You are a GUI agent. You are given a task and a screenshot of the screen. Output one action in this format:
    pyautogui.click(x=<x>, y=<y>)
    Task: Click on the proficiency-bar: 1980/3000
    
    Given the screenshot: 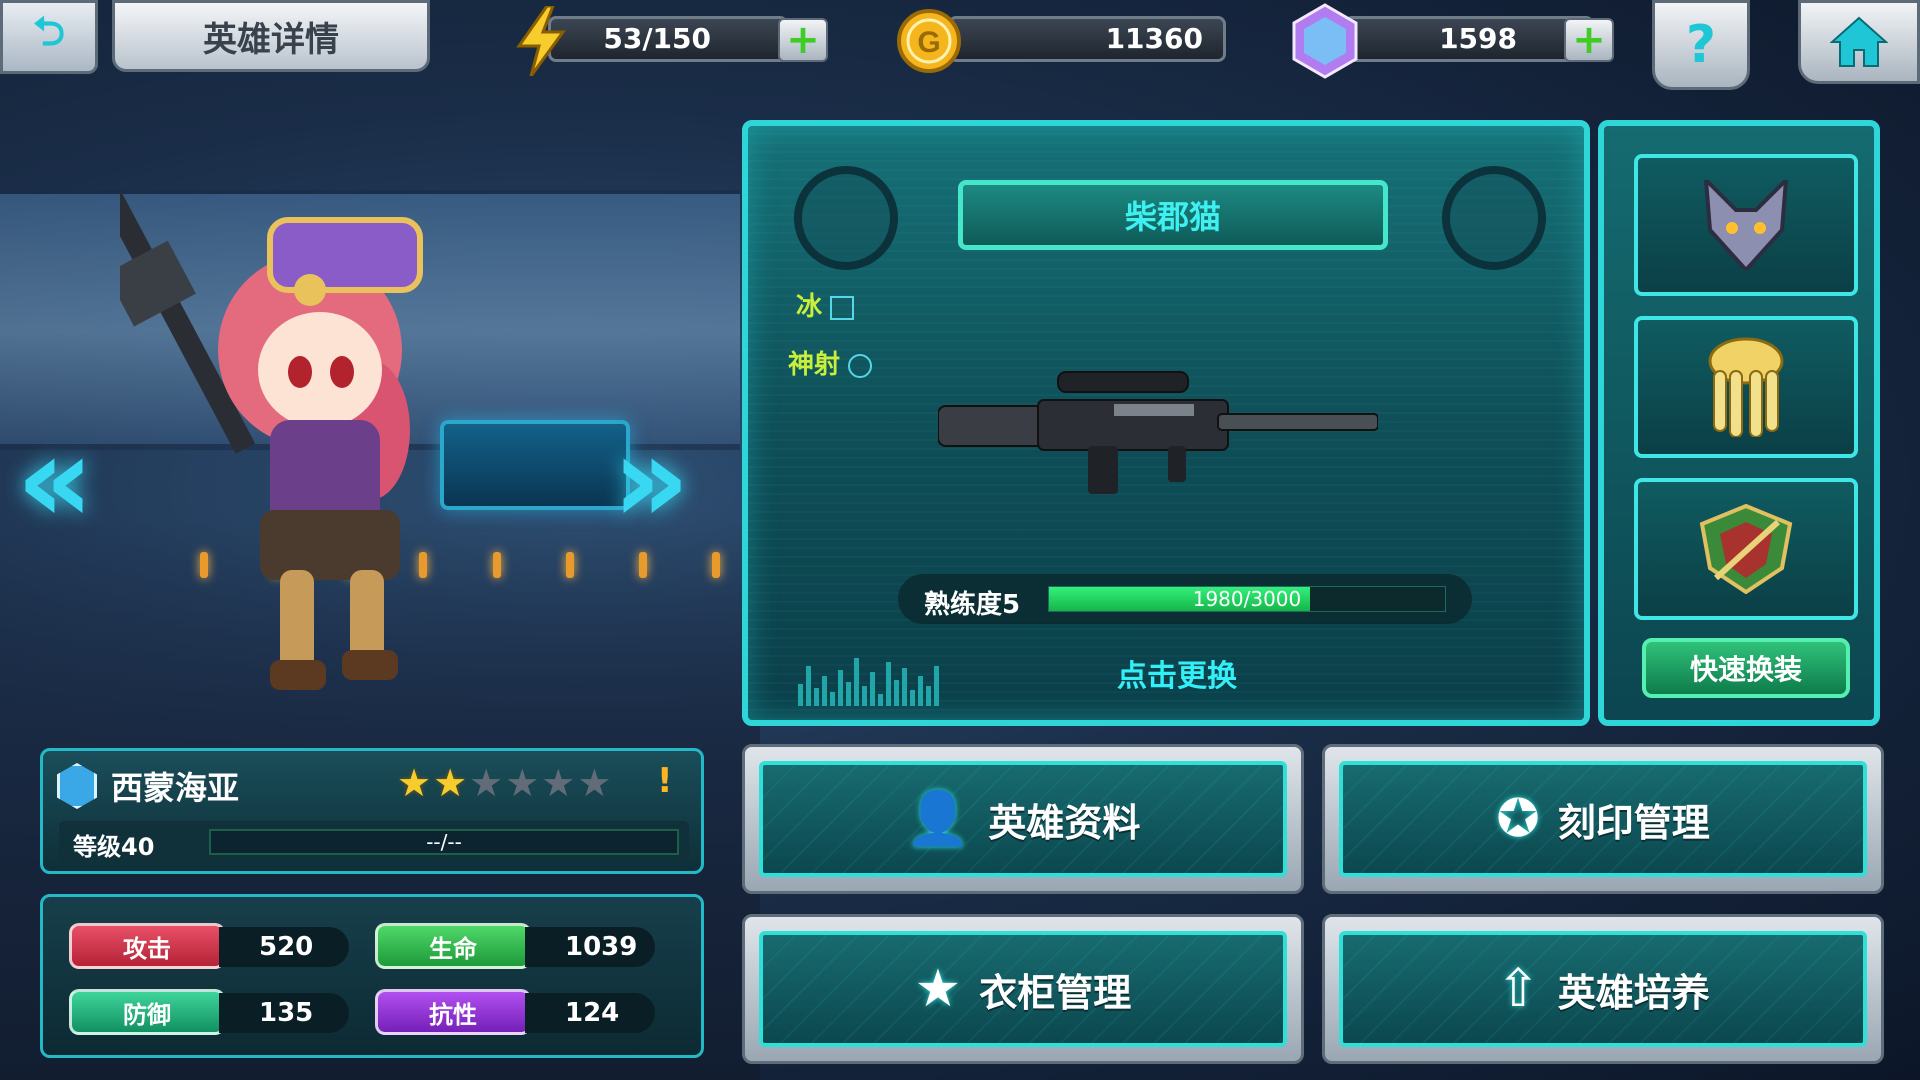 What is the action you would take?
    pyautogui.click(x=1247, y=599)
    